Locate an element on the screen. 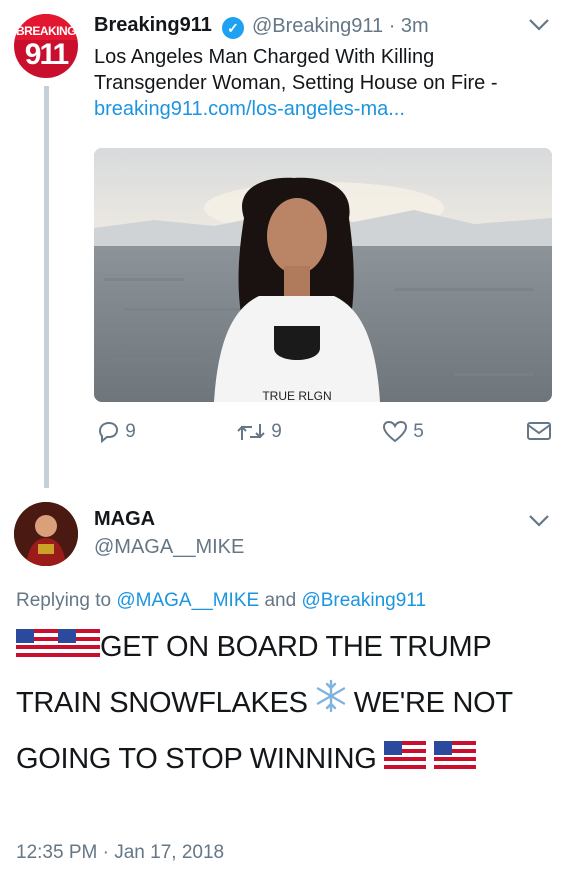 The image size is (567, 889). reply-button: 9 is located at coordinates (116, 432).